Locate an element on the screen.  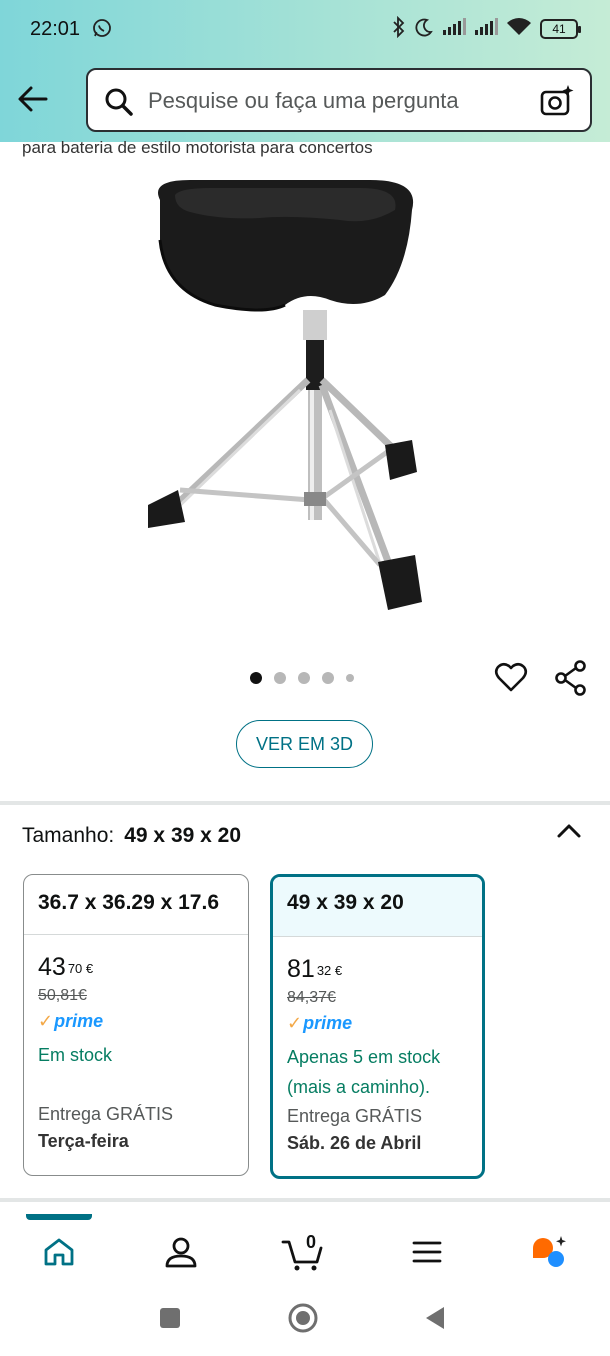
menu-icon is located at coordinates (427, 1254).